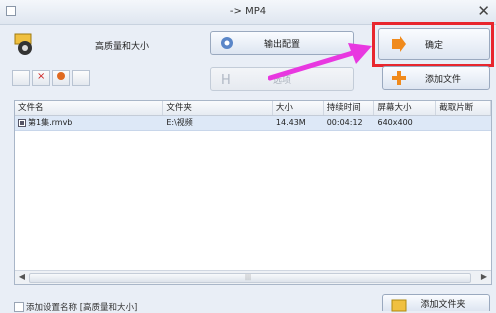  Describe the element at coordinates (122, 47) in the screenshot. I see `profile-label: 高质量和大小` at that location.